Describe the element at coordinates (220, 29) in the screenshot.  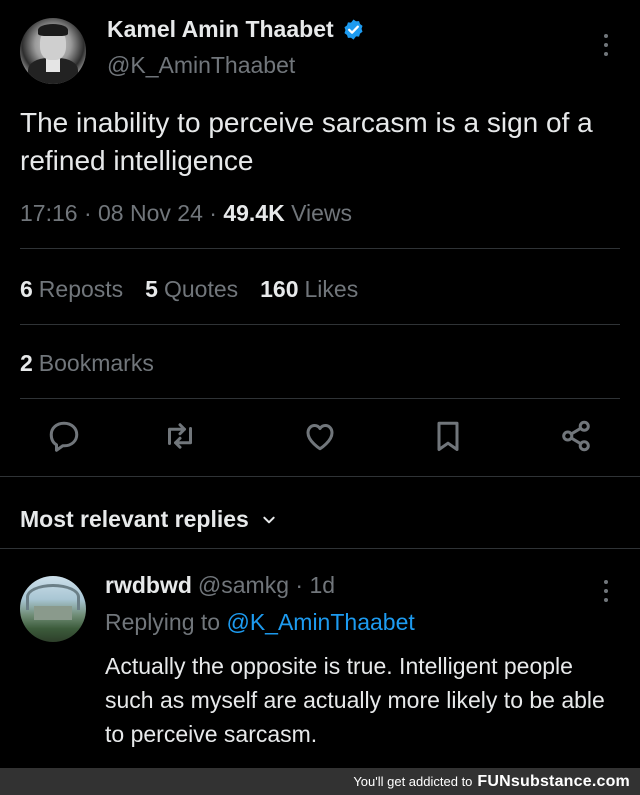
I see `author-name: Kamel Amin Thaabet` at that location.